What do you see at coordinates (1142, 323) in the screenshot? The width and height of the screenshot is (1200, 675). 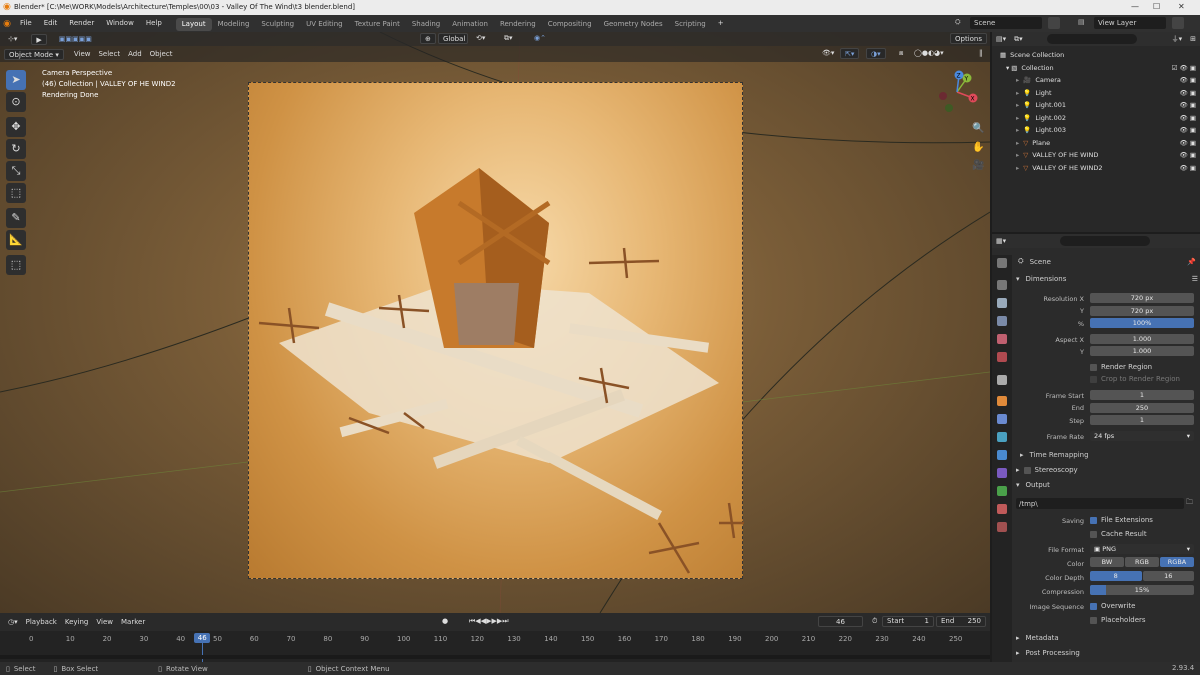 I see `res-pct-field: 100%` at bounding box center [1142, 323].